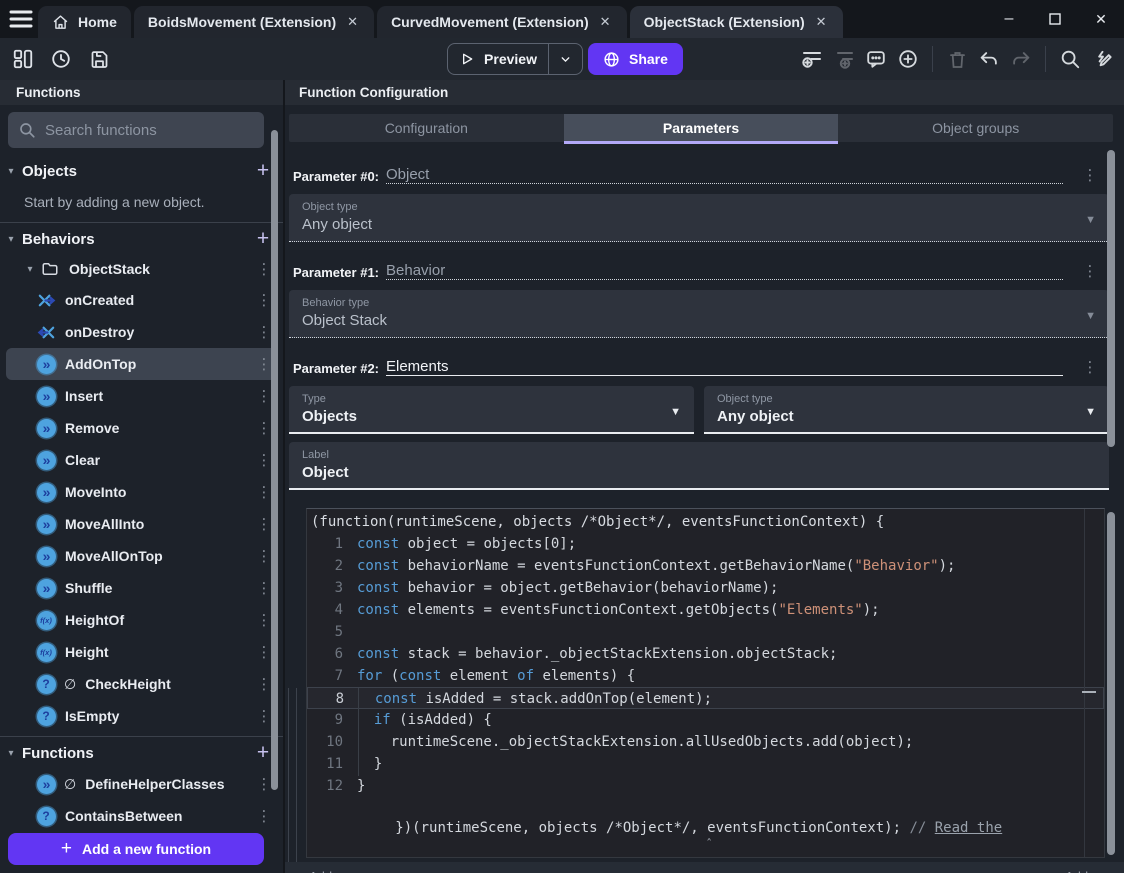 Image resolution: width=1124 pixels, height=873 pixels. What do you see at coordinates (736, 22) in the screenshot?
I see `tab-objectstack: ObjectStack (Extension) ✕` at bounding box center [736, 22].